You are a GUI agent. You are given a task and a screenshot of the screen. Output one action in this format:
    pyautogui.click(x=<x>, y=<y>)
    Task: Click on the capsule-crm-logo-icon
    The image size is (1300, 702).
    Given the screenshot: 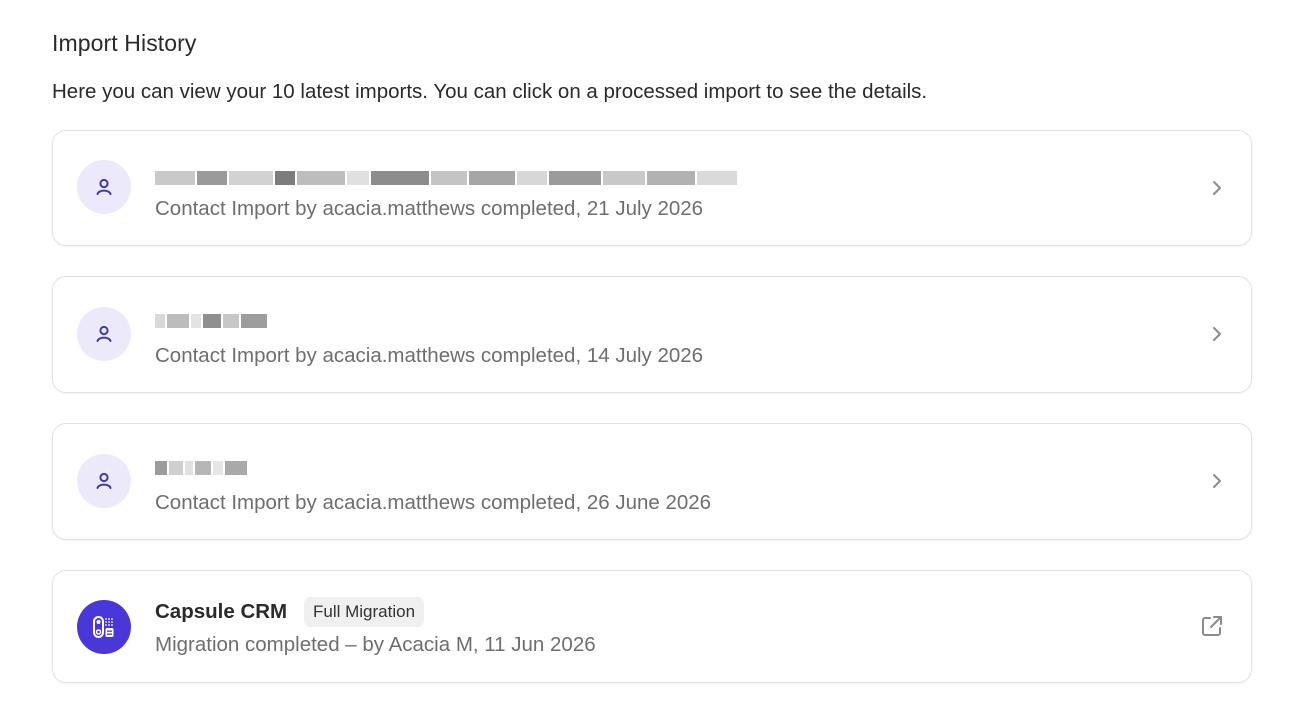 What is the action you would take?
    pyautogui.click(x=103, y=627)
    